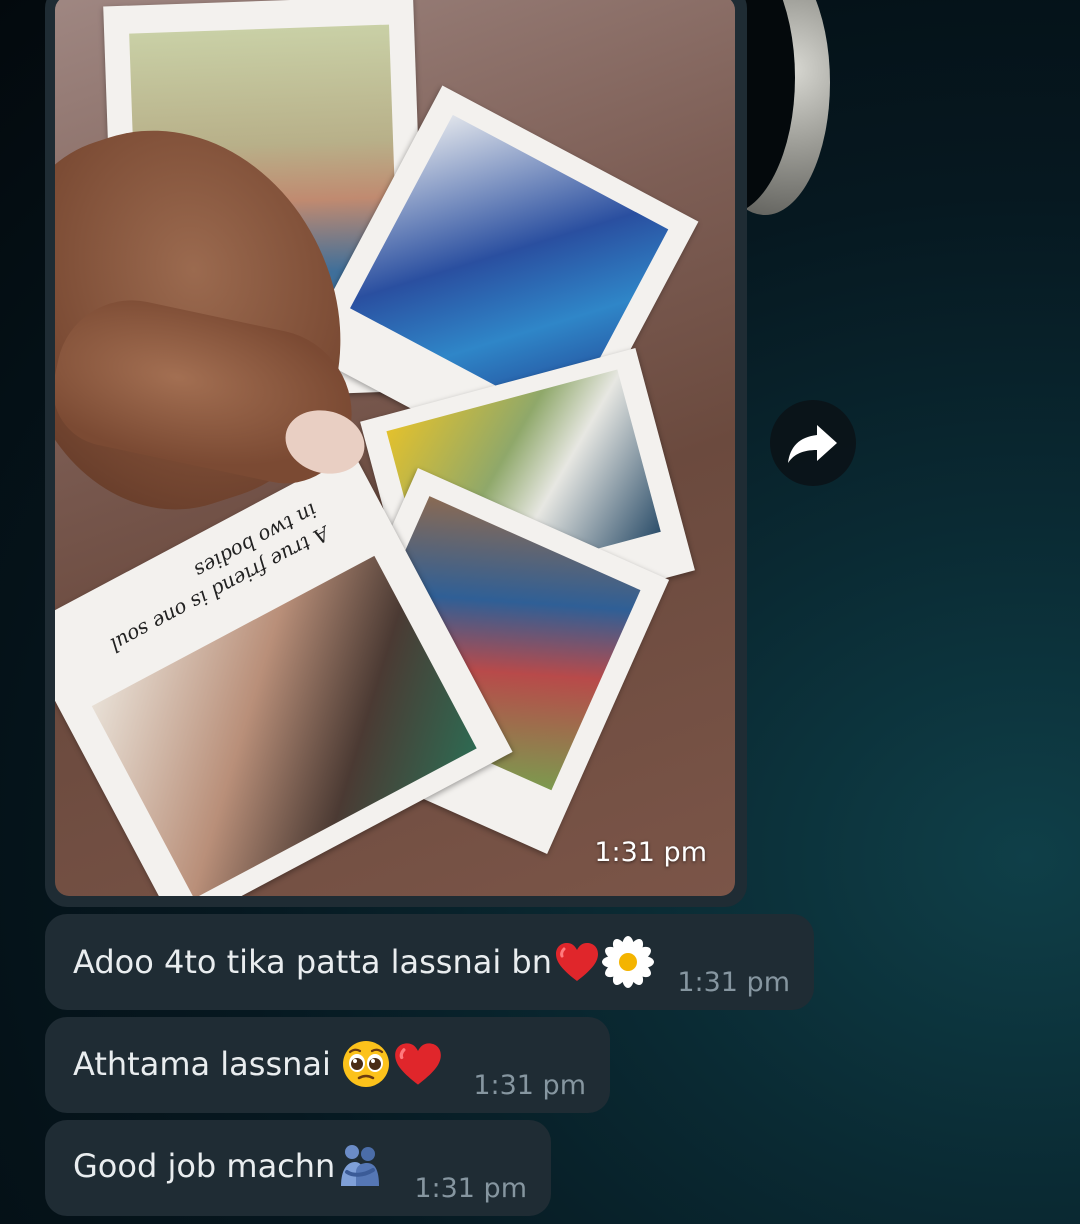 Image resolution: width=1080 pixels, height=1224 pixels. I want to click on message-bubble: Adoo 4to tika patta lassnai bn 1:31 pm, so click(429, 962).